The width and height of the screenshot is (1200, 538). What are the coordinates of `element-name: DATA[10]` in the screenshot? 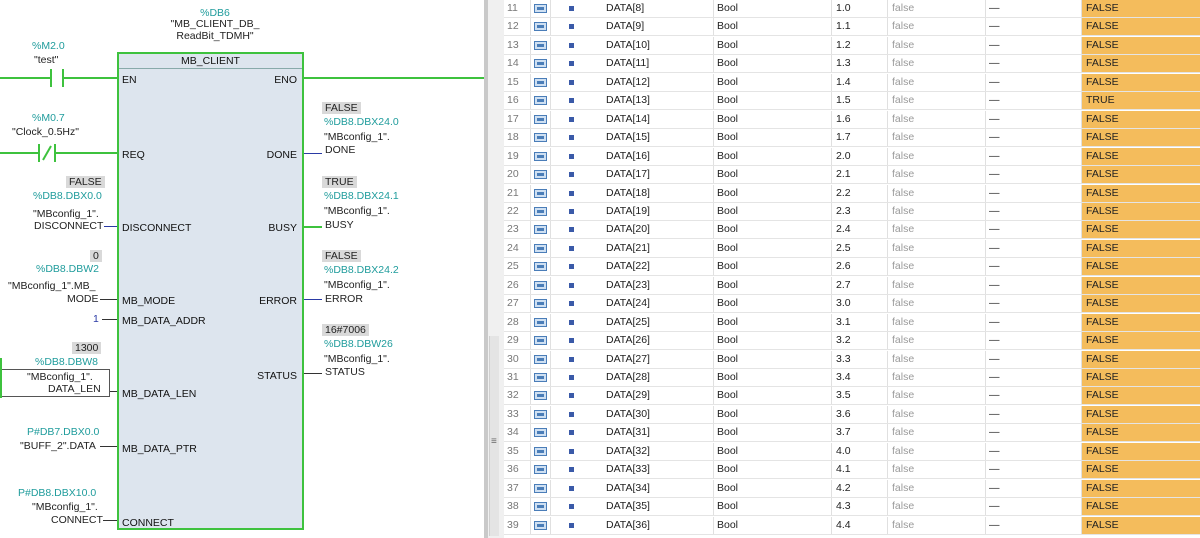 It's located at (660, 45).